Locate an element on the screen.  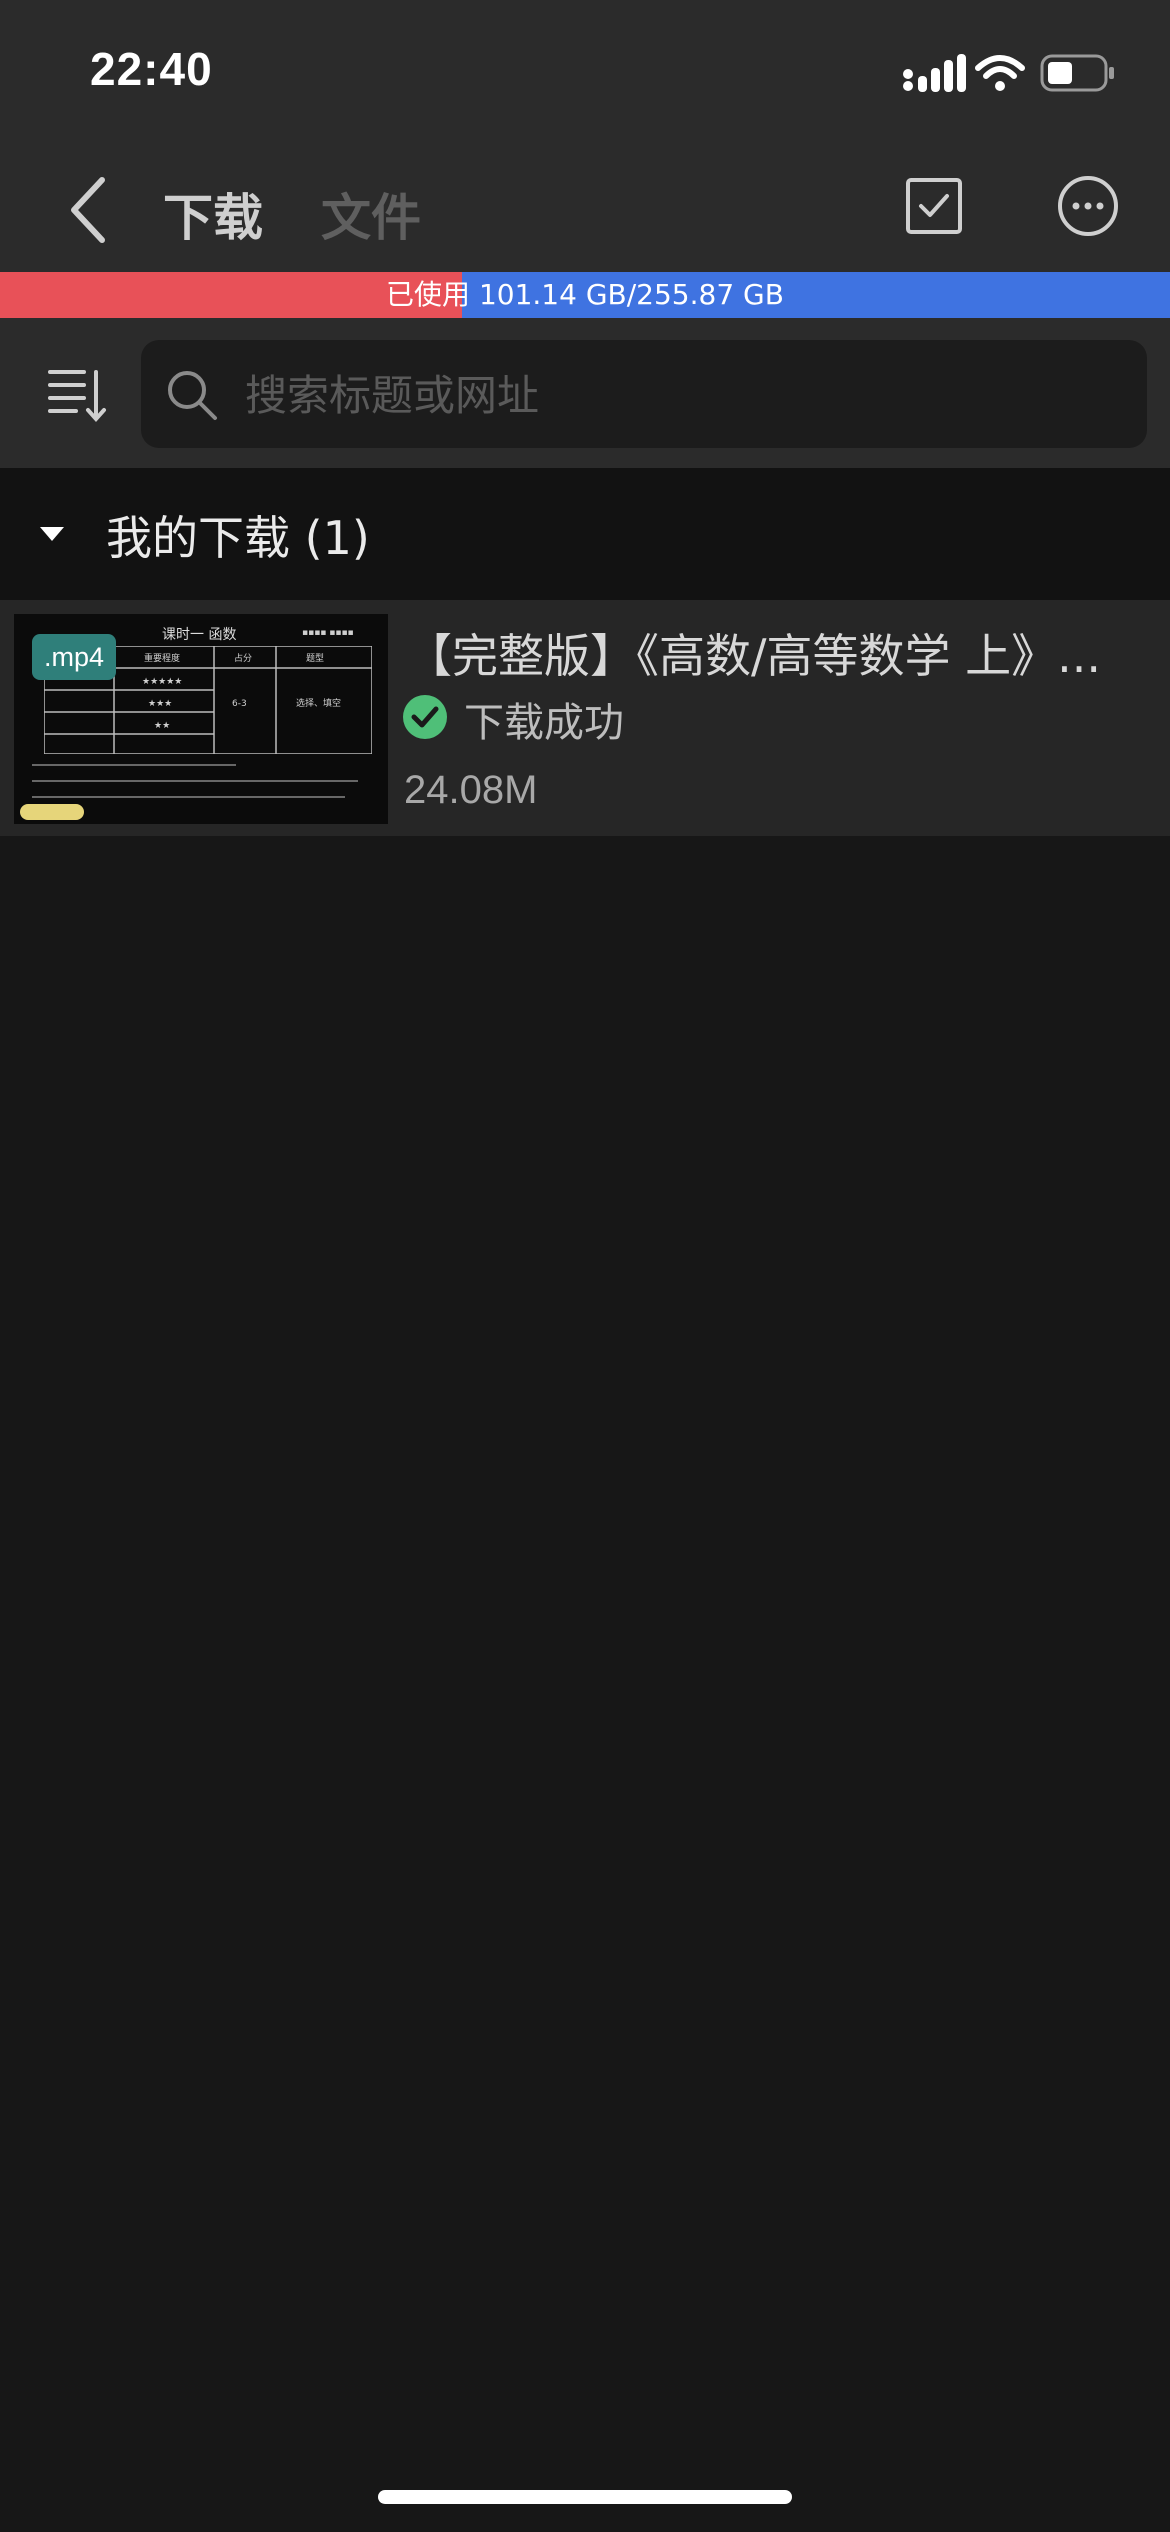
thumbnail-text-lines is located at coordinates (202, 788).